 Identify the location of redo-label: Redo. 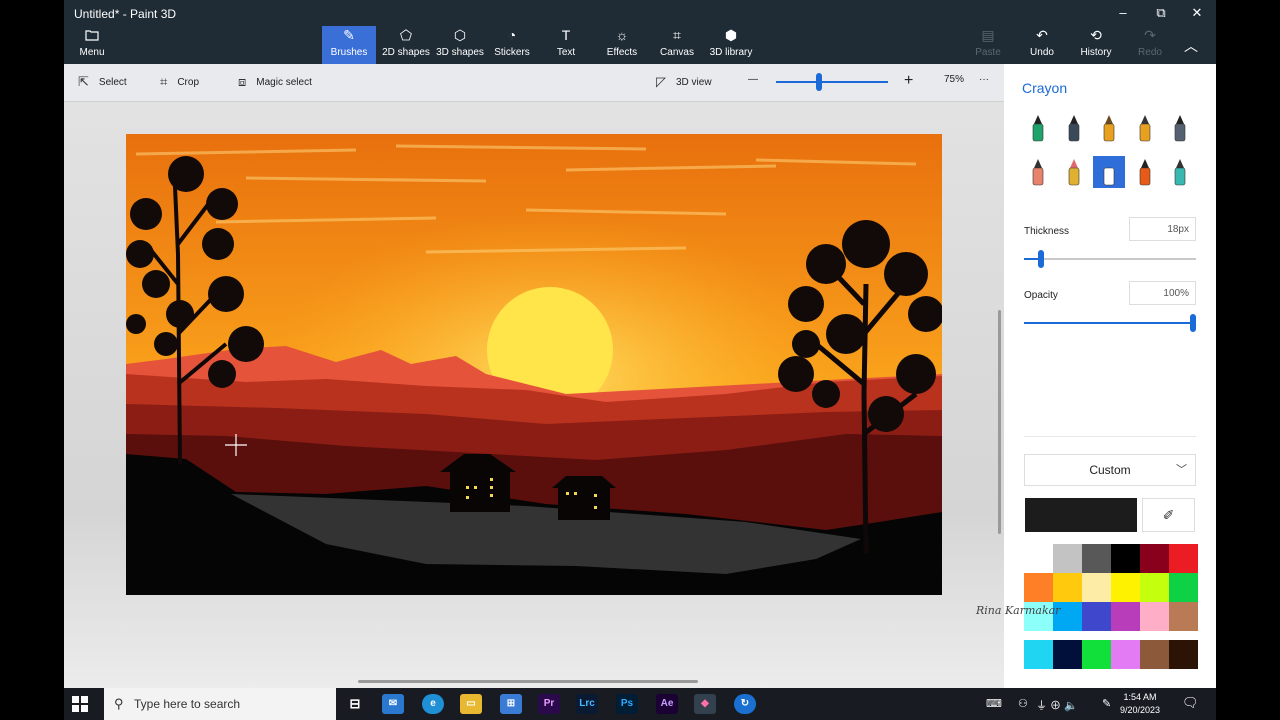
(1150, 52).